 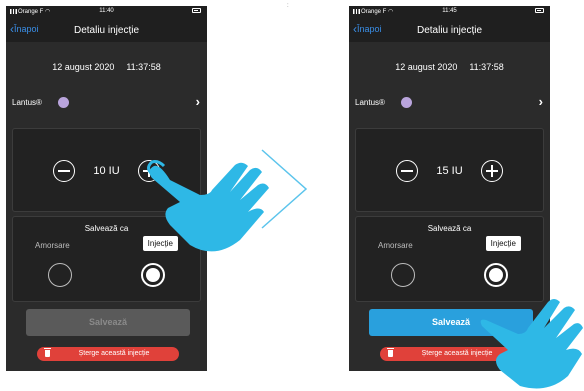 I want to click on next-arrow-icon, so click(x=284, y=189).